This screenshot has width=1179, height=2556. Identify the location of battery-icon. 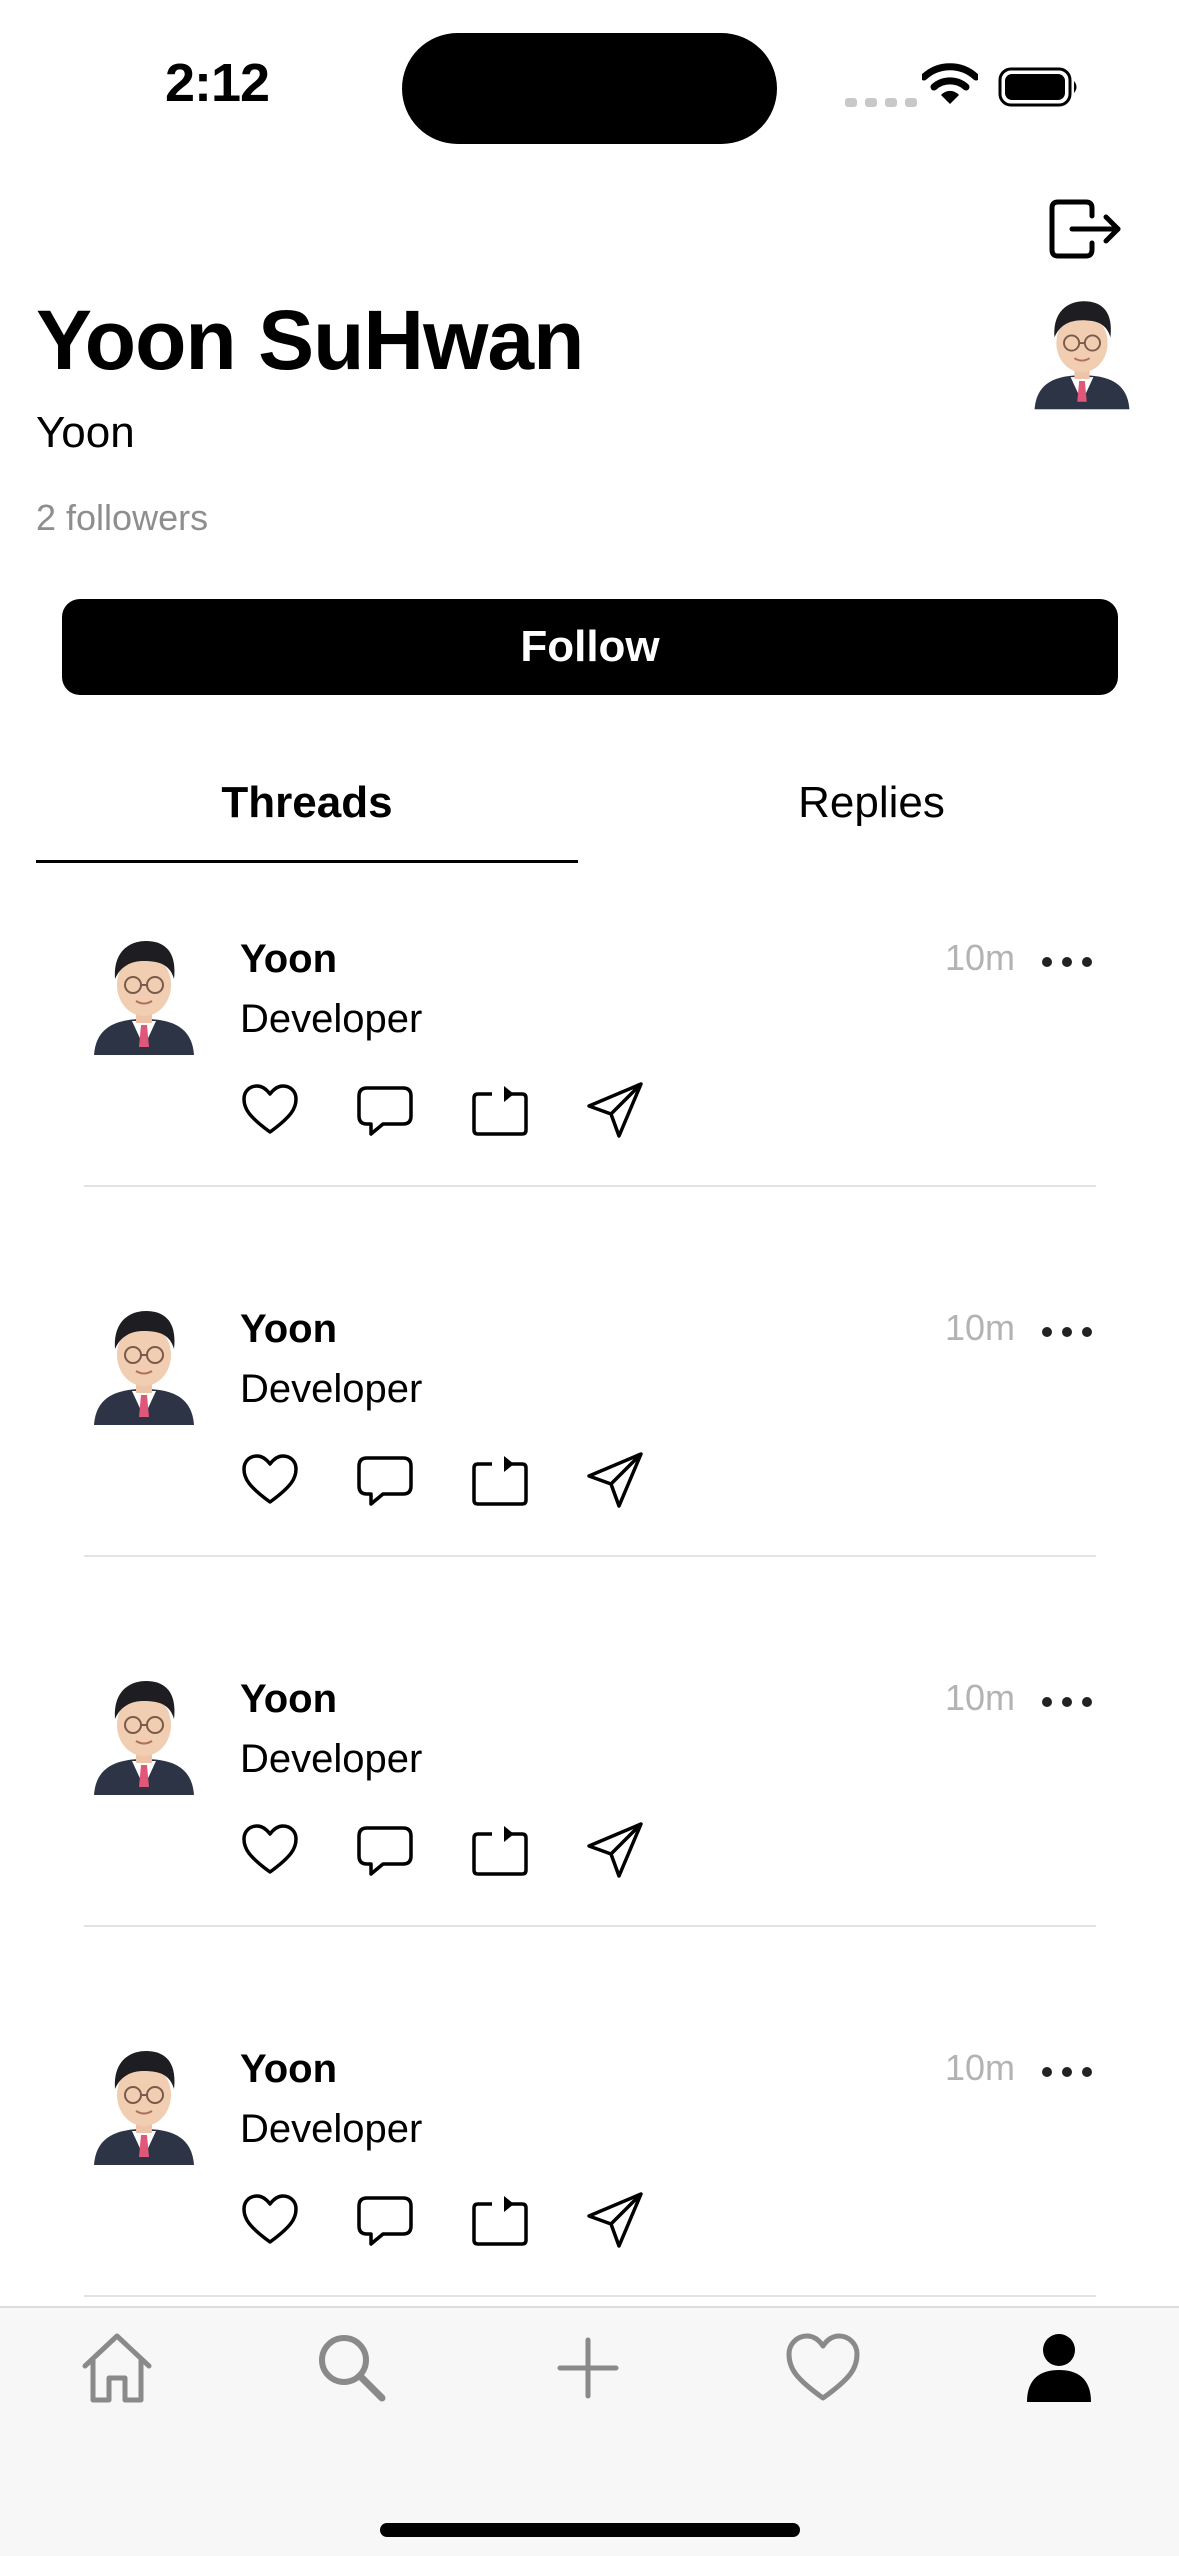
(1037, 87).